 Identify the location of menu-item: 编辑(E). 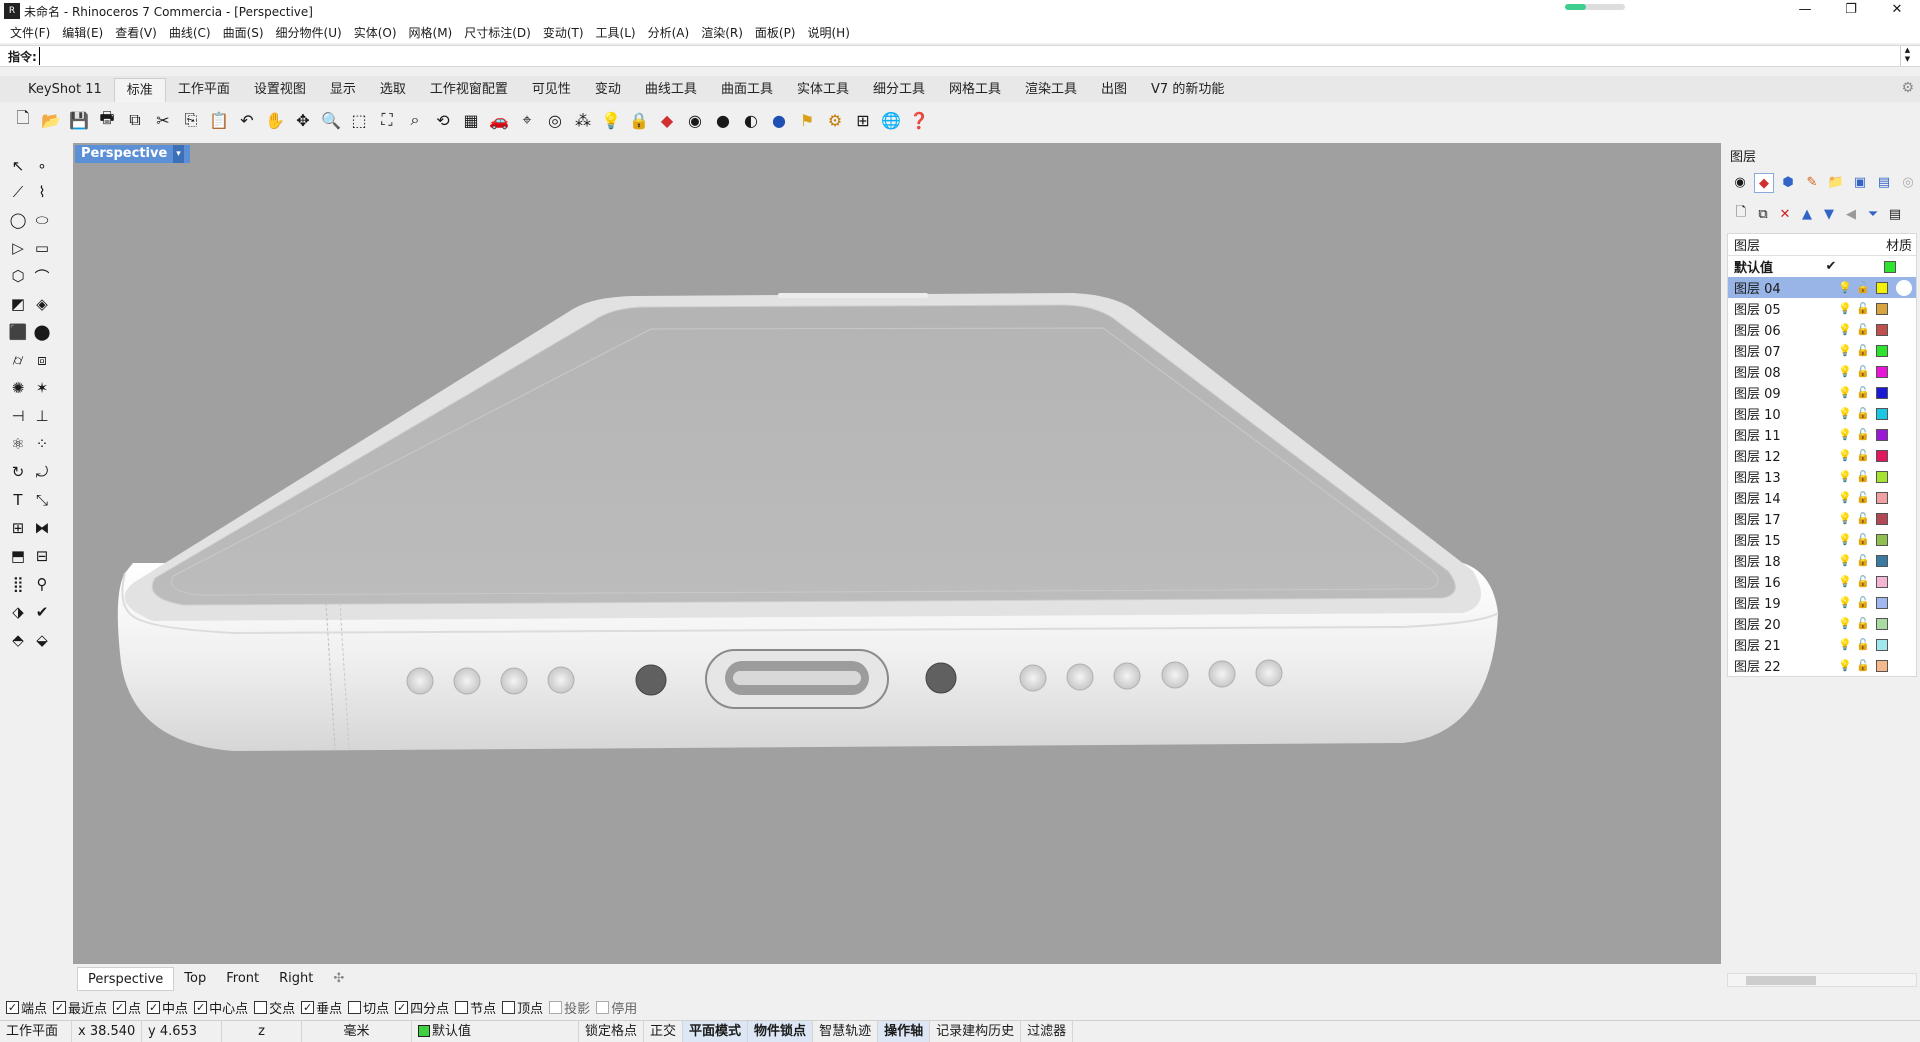
(82, 32).